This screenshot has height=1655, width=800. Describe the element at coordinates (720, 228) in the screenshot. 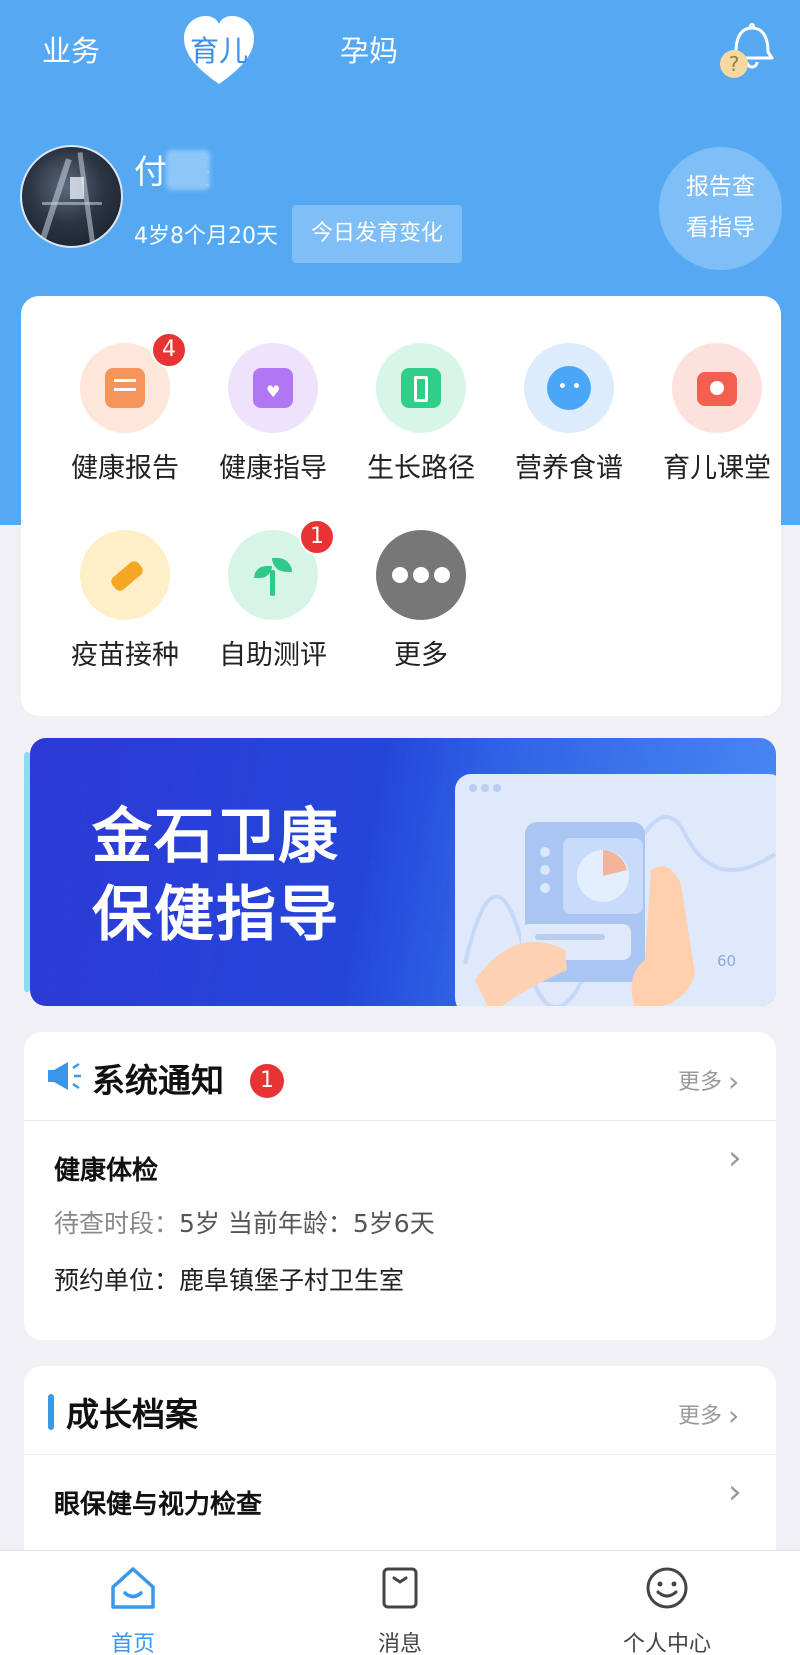

I see `report-button-line2: 看指导` at that location.